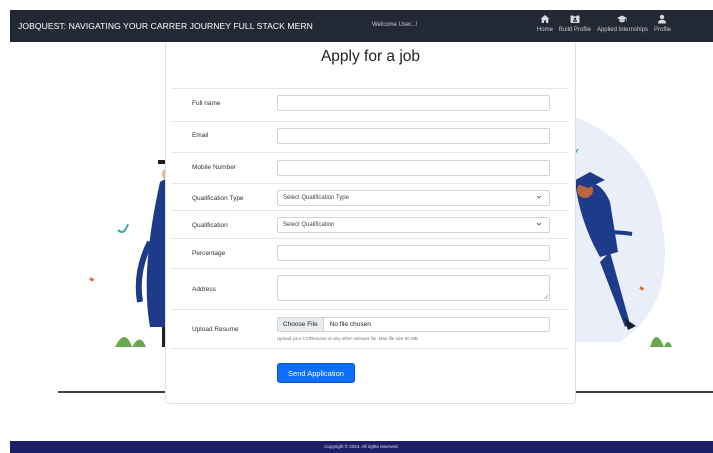 This screenshot has height=453, width=713. I want to click on nav-label-profile: Profile, so click(662, 30).